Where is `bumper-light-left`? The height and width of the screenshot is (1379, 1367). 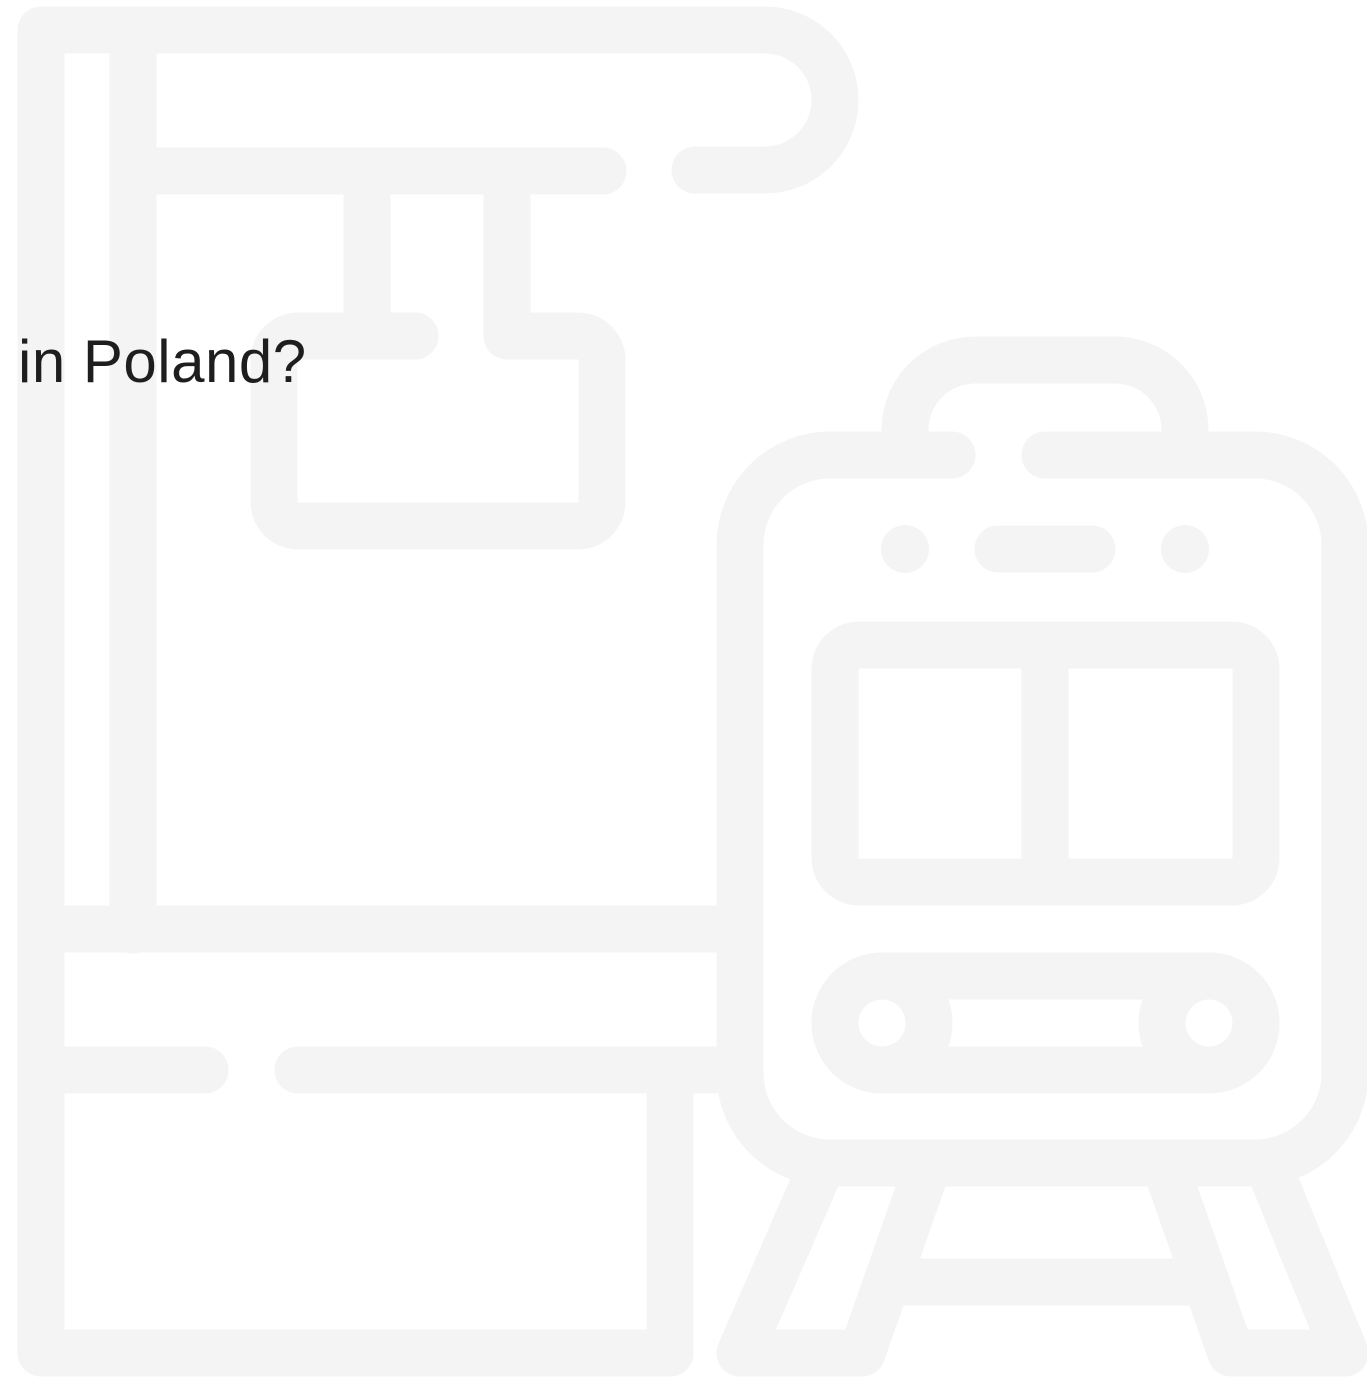 bumper-light-left is located at coordinates (882, 1023).